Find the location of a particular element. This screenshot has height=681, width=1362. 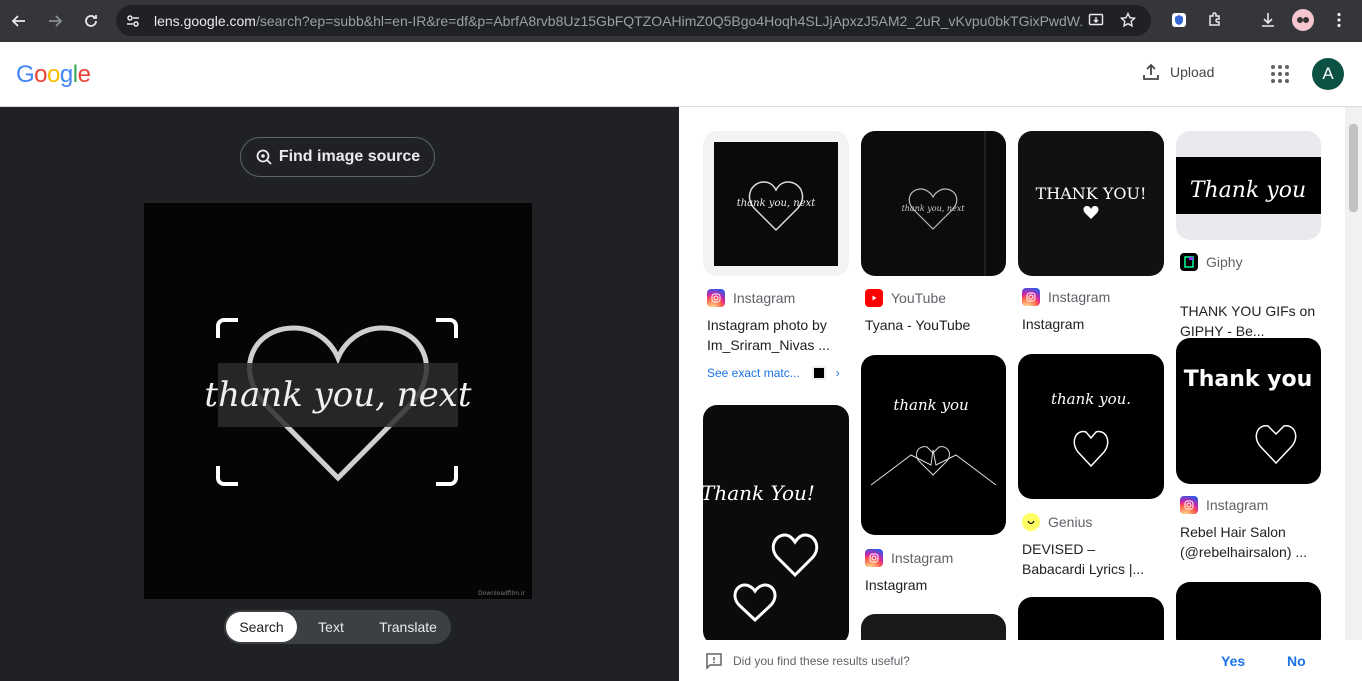

google-header: Google Upload A is located at coordinates (681, 74).